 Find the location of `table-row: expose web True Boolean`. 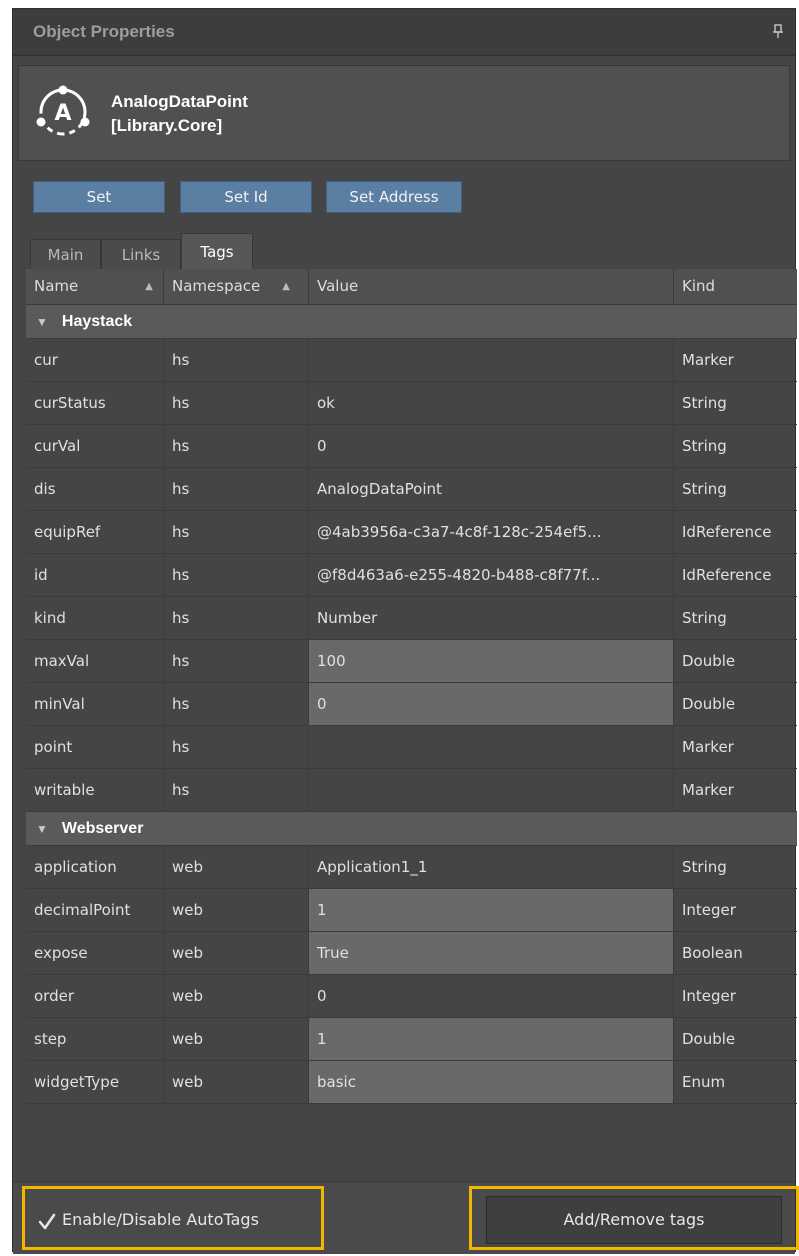

table-row: expose web True Boolean is located at coordinates (411, 953).